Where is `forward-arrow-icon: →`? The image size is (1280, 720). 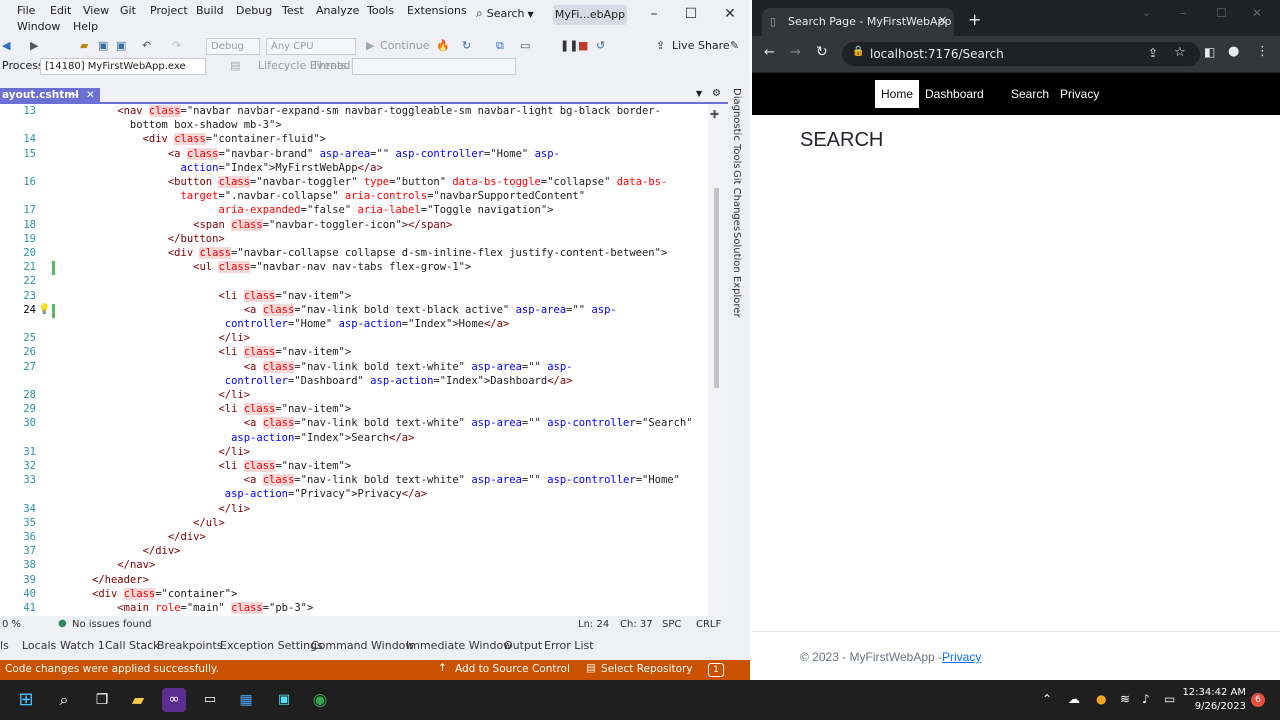
forward-arrow-icon: → is located at coordinates (795, 52).